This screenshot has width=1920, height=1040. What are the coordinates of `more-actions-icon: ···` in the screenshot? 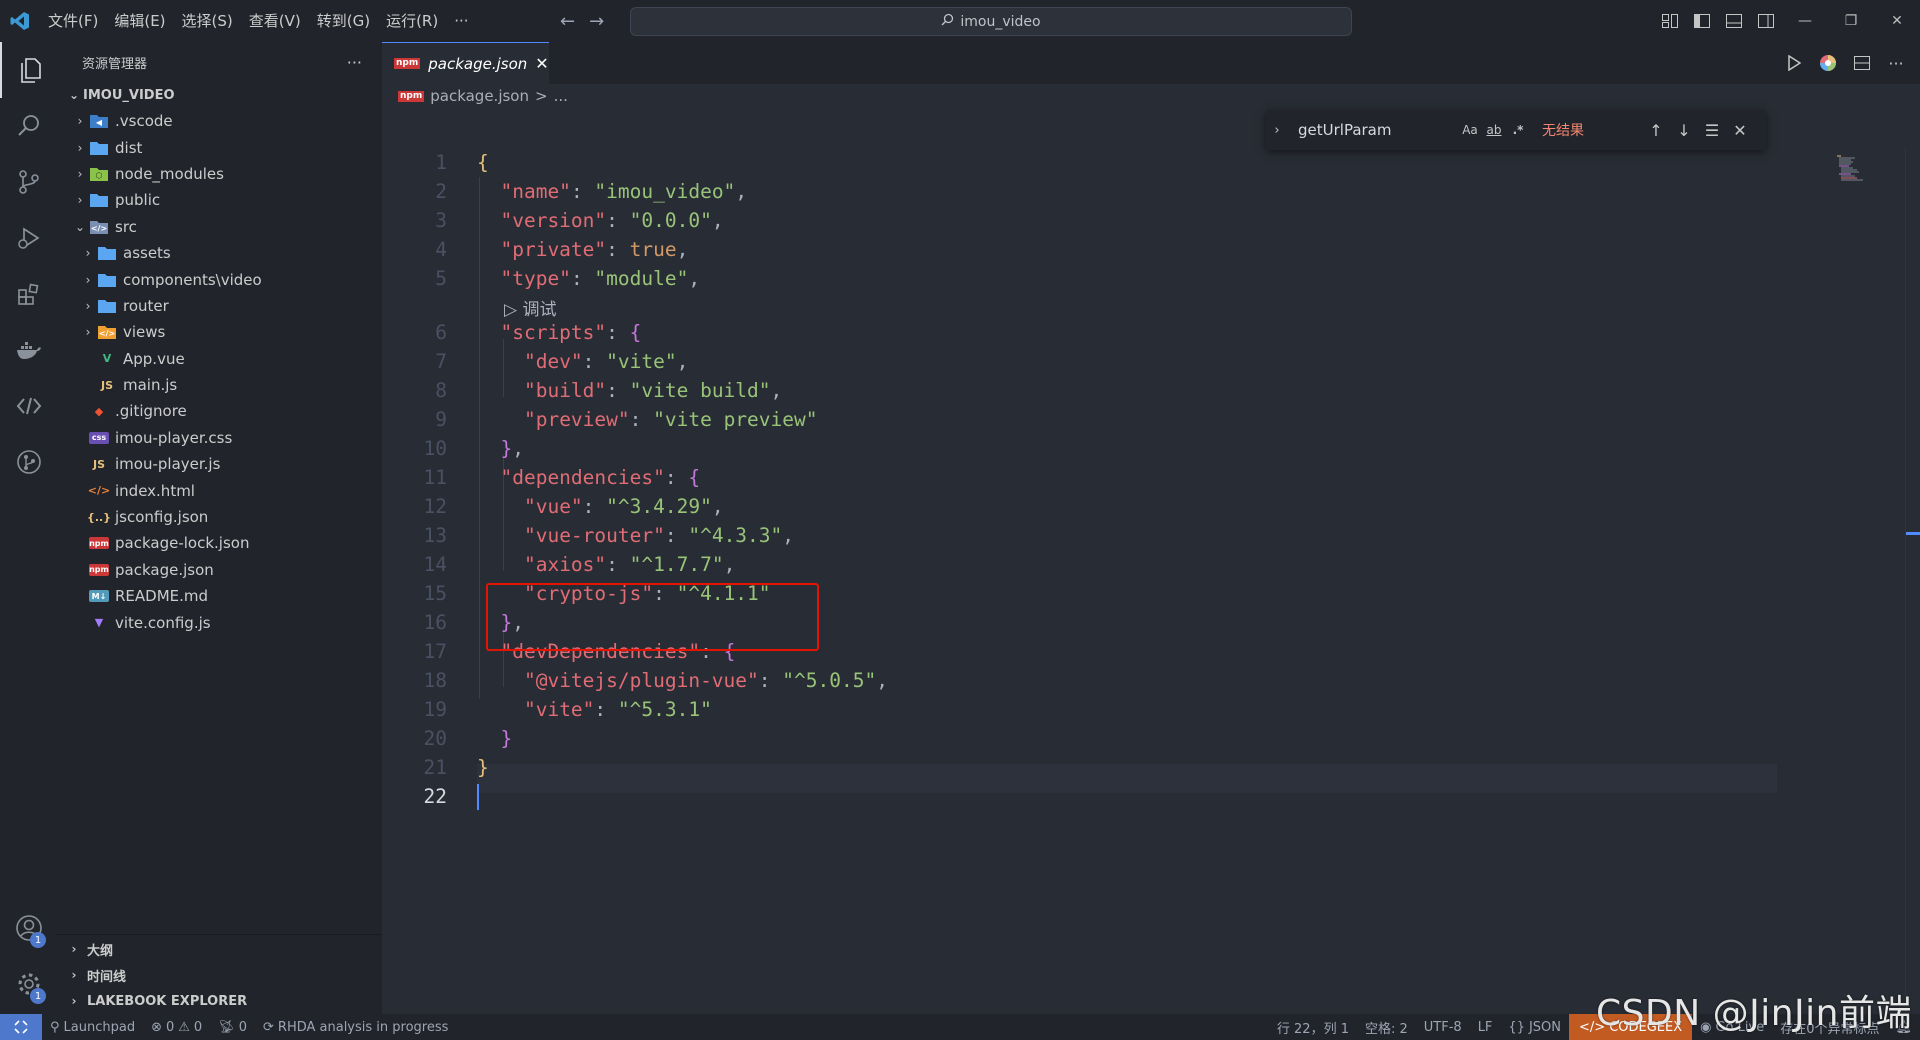 It's located at (1896, 63).